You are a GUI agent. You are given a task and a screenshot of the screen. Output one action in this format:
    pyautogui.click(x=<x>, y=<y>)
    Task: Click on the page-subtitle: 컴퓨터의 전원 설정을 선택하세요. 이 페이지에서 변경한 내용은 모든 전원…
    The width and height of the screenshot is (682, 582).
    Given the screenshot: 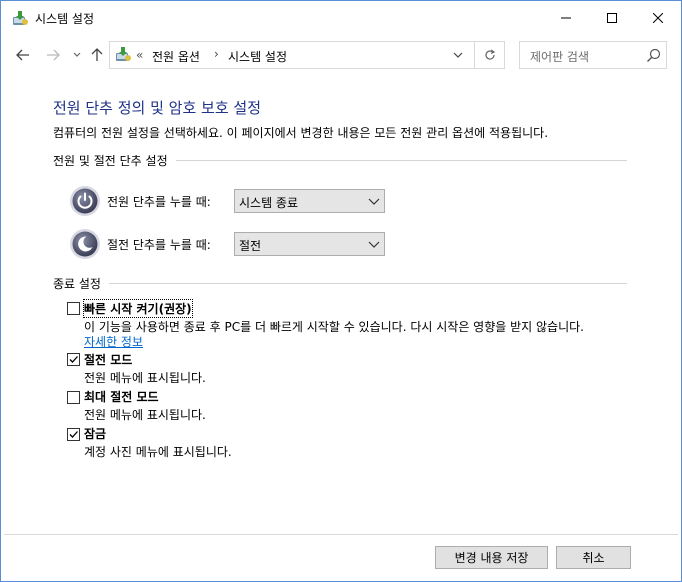 What is the action you would take?
    pyautogui.click(x=301, y=133)
    